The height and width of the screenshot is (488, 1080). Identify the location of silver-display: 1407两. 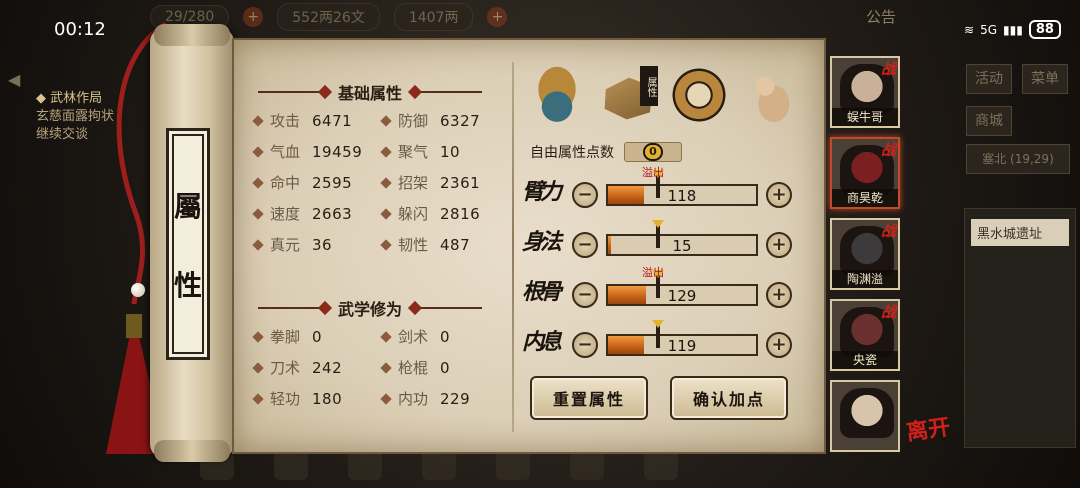
(433, 17).